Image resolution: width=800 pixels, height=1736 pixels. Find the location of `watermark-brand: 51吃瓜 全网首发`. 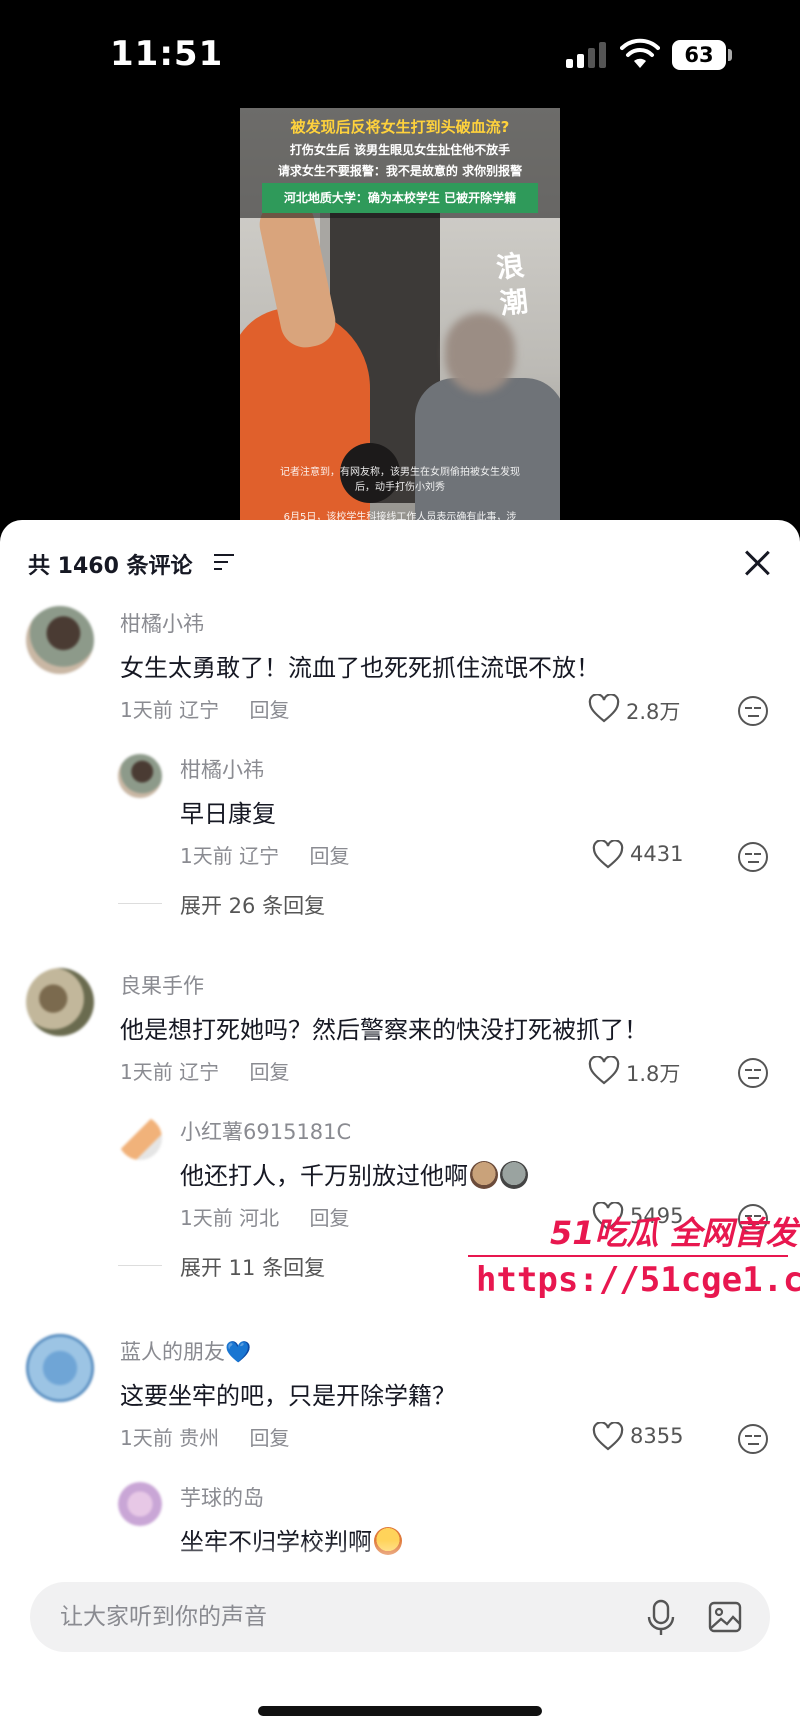

watermark-brand: 51吃瓜 全网首发 is located at coordinates (674, 1233).